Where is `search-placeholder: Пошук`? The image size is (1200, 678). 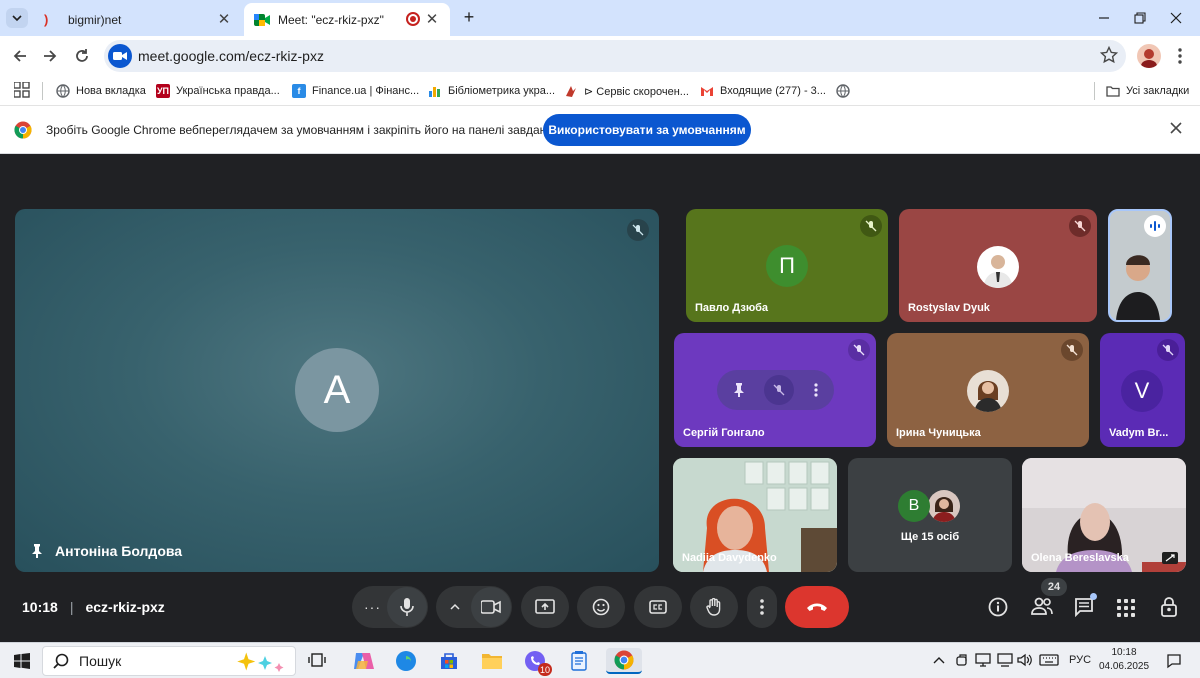
search-placeholder: Пошук is located at coordinates (100, 661).